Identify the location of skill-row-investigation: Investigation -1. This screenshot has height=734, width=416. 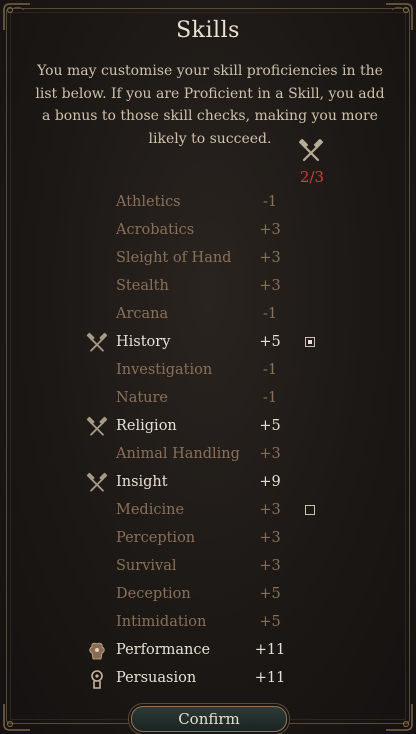
(208, 371).